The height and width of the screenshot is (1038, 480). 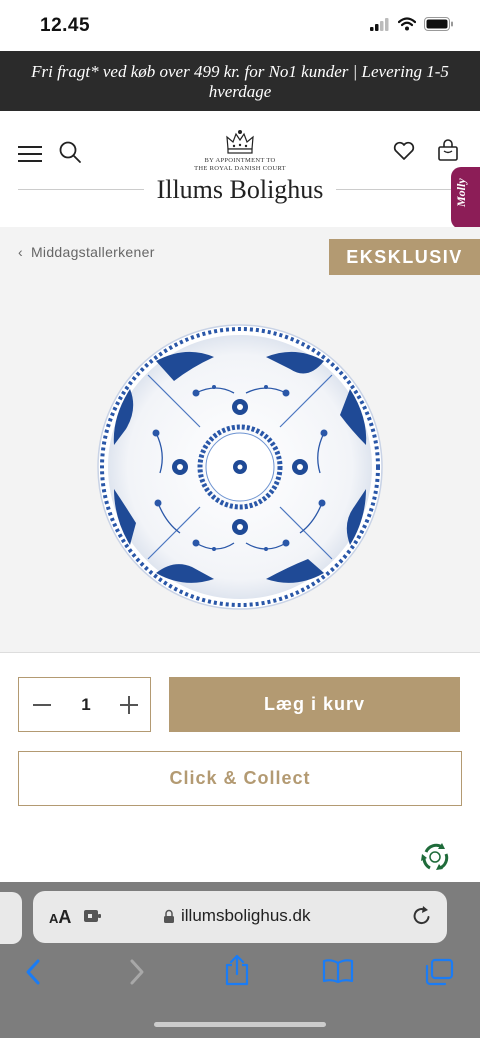 What do you see at coordinates (448, 151) in the screenshot?
I see `bag-icon` at bounding box center [448, 151].